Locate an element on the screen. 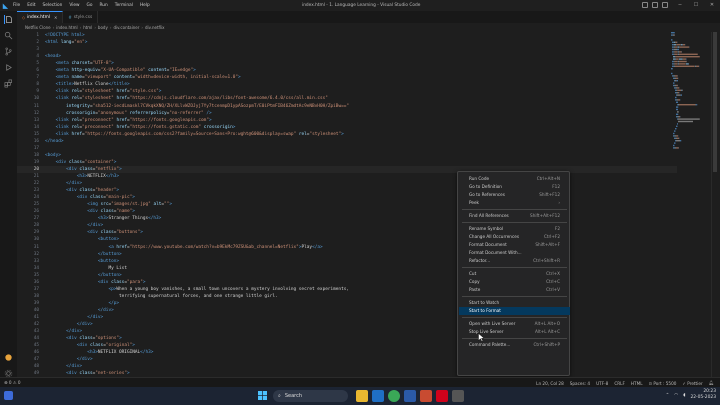 Image resolution: width=720 pixels, height=405 pixels. menu-edit: Edit is located at coordinates (31, 5).